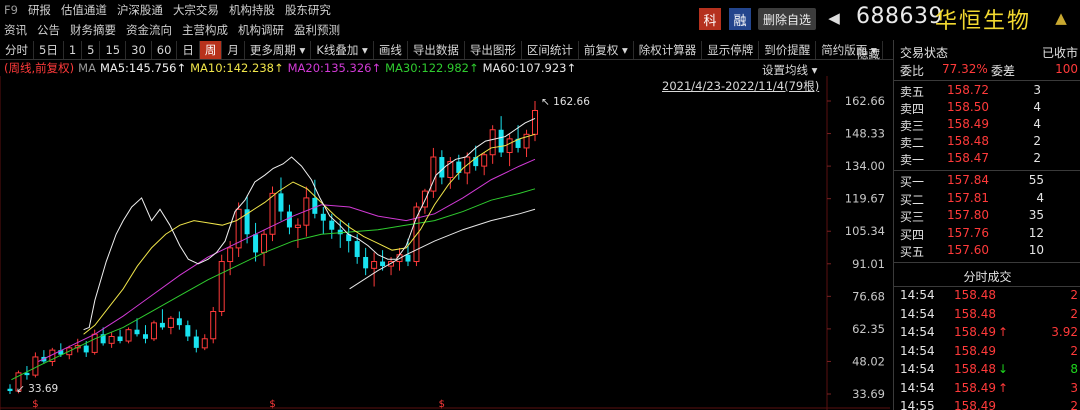 The image size is (1080, 410). I want to click on bid-row: 买五 157.60 10, so click(987, 250).